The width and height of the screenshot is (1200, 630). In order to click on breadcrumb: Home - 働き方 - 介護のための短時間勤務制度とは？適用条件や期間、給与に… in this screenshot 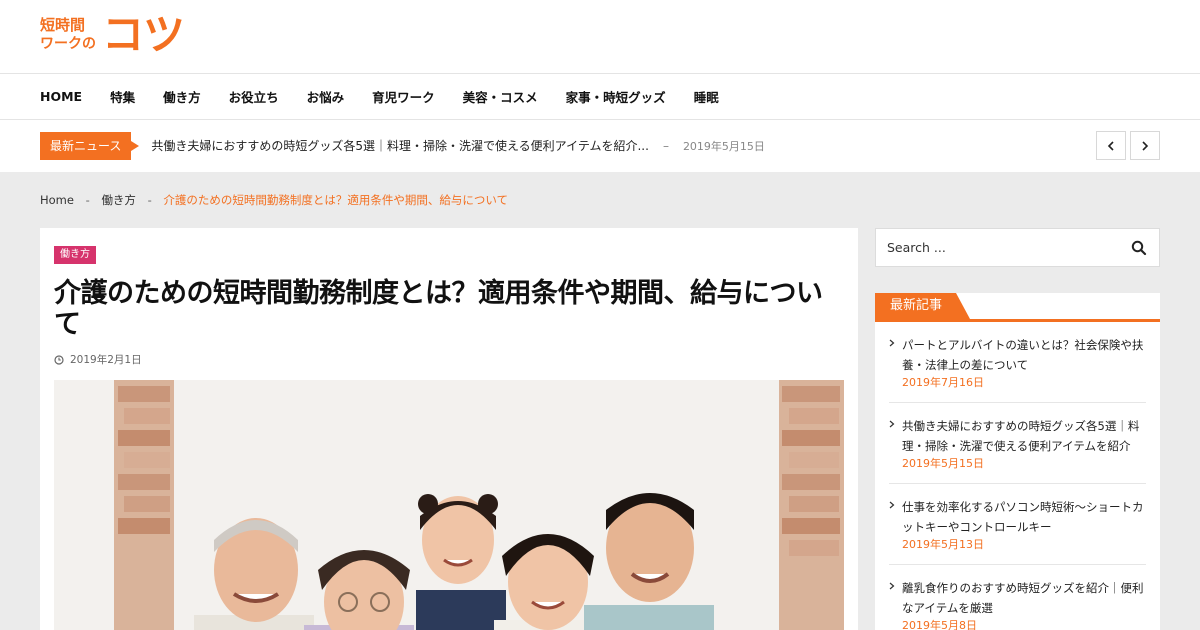, I will do `click(274, 200)`.